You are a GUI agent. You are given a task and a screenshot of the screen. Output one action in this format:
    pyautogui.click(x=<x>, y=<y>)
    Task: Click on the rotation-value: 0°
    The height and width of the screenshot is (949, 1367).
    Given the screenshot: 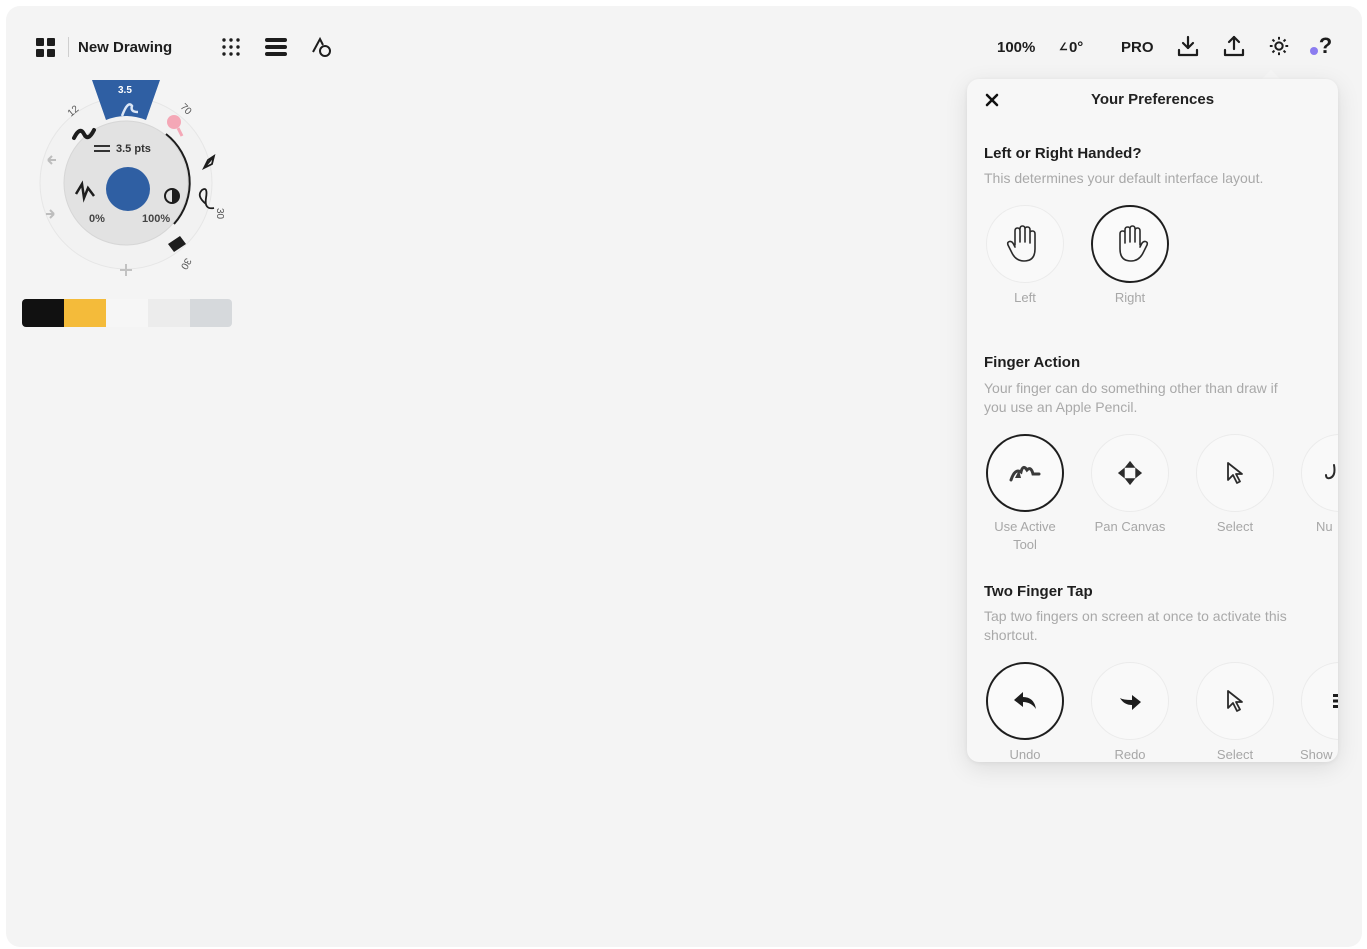 What is the action you would take?
    pyautogui.click(x=1076, y=47)
    